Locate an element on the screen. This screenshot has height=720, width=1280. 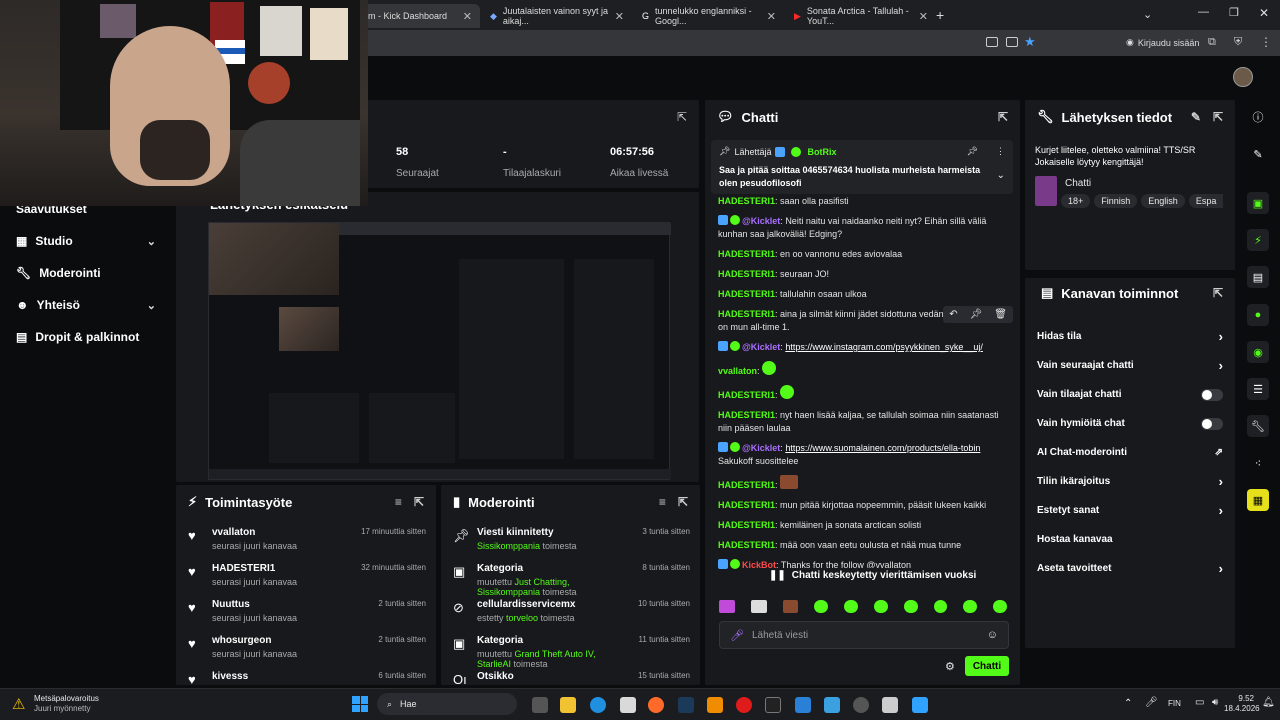
maximize-icon: ❐ is located at coordinates (1234, 12).